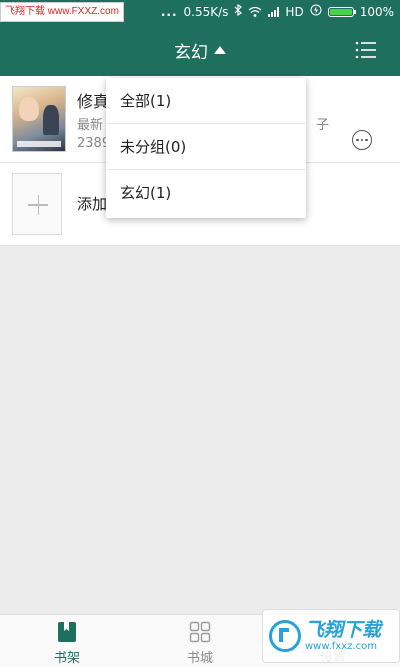  Describe the element at coordinates (199, 658) in the screenshot. I see `tab-bookstore-label: 书城` at that location.